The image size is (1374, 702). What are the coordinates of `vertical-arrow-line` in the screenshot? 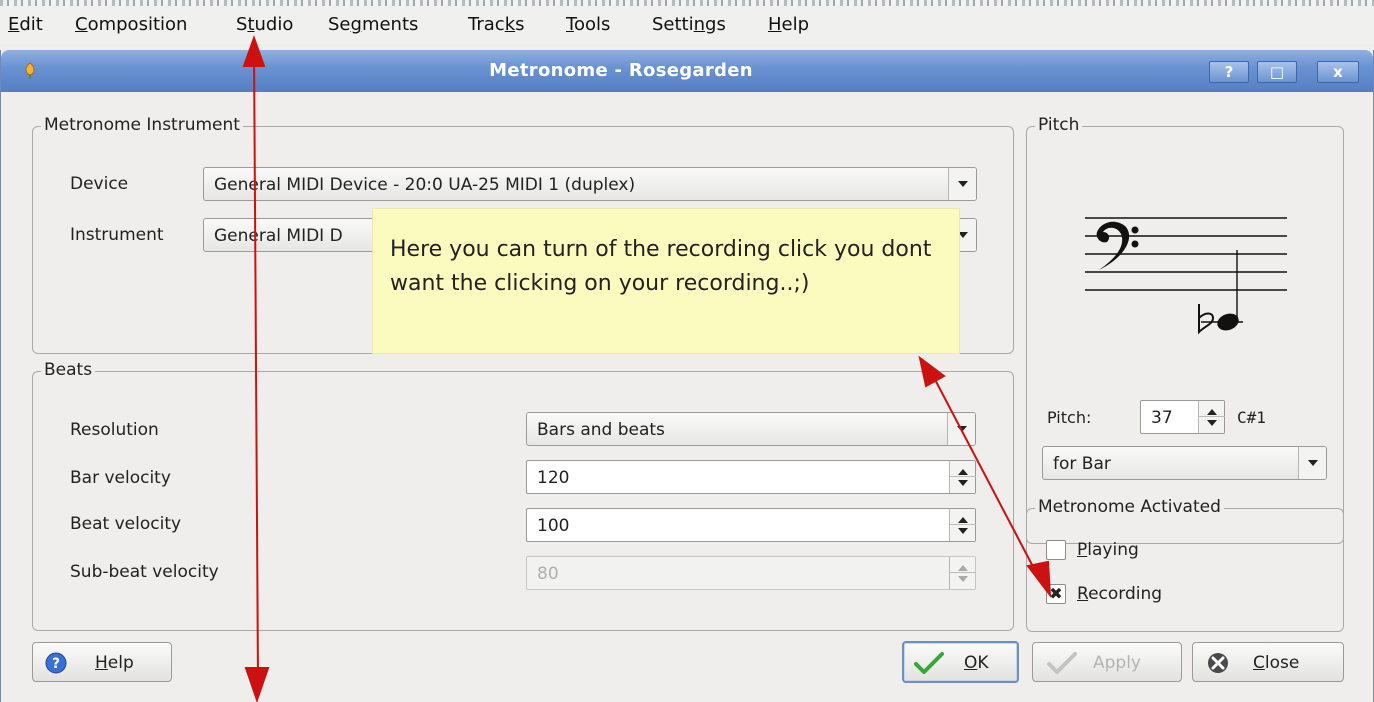 It's located at (256, 364).